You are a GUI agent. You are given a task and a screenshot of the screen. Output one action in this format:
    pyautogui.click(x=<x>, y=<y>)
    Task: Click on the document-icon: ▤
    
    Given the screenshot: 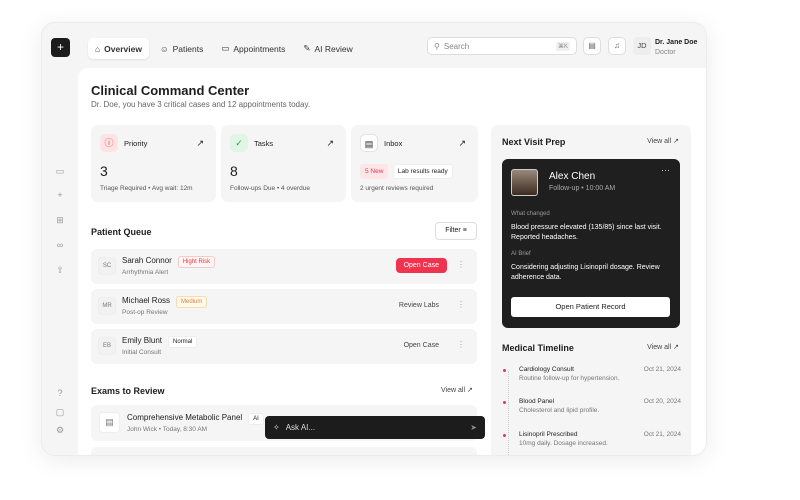 What is the action you would take?
    pyautogui.click(x=109, y=422)
    